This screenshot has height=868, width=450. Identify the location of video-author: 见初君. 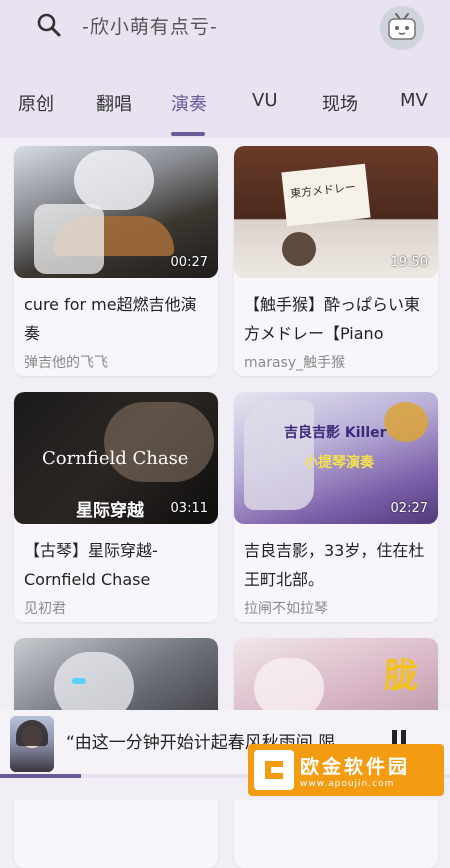
(45, 609).